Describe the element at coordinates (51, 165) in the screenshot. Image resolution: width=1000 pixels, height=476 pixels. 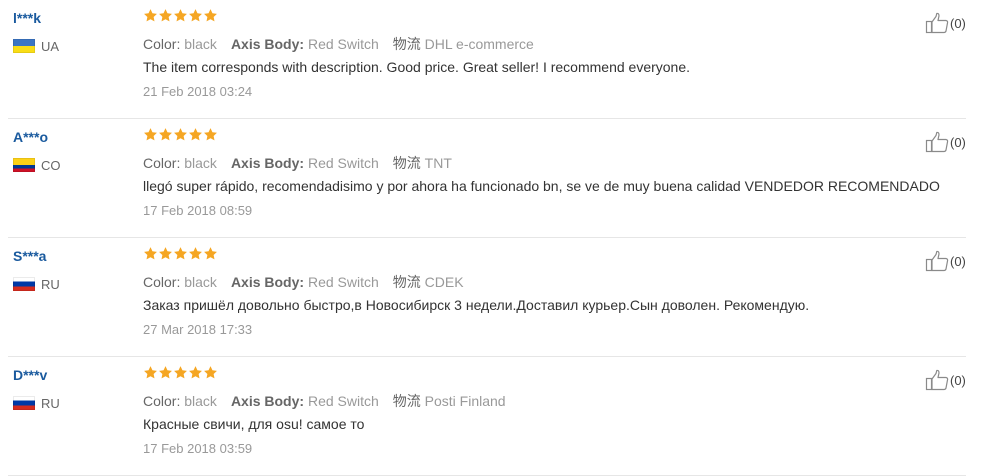
I see `country-code: CO` at that location.